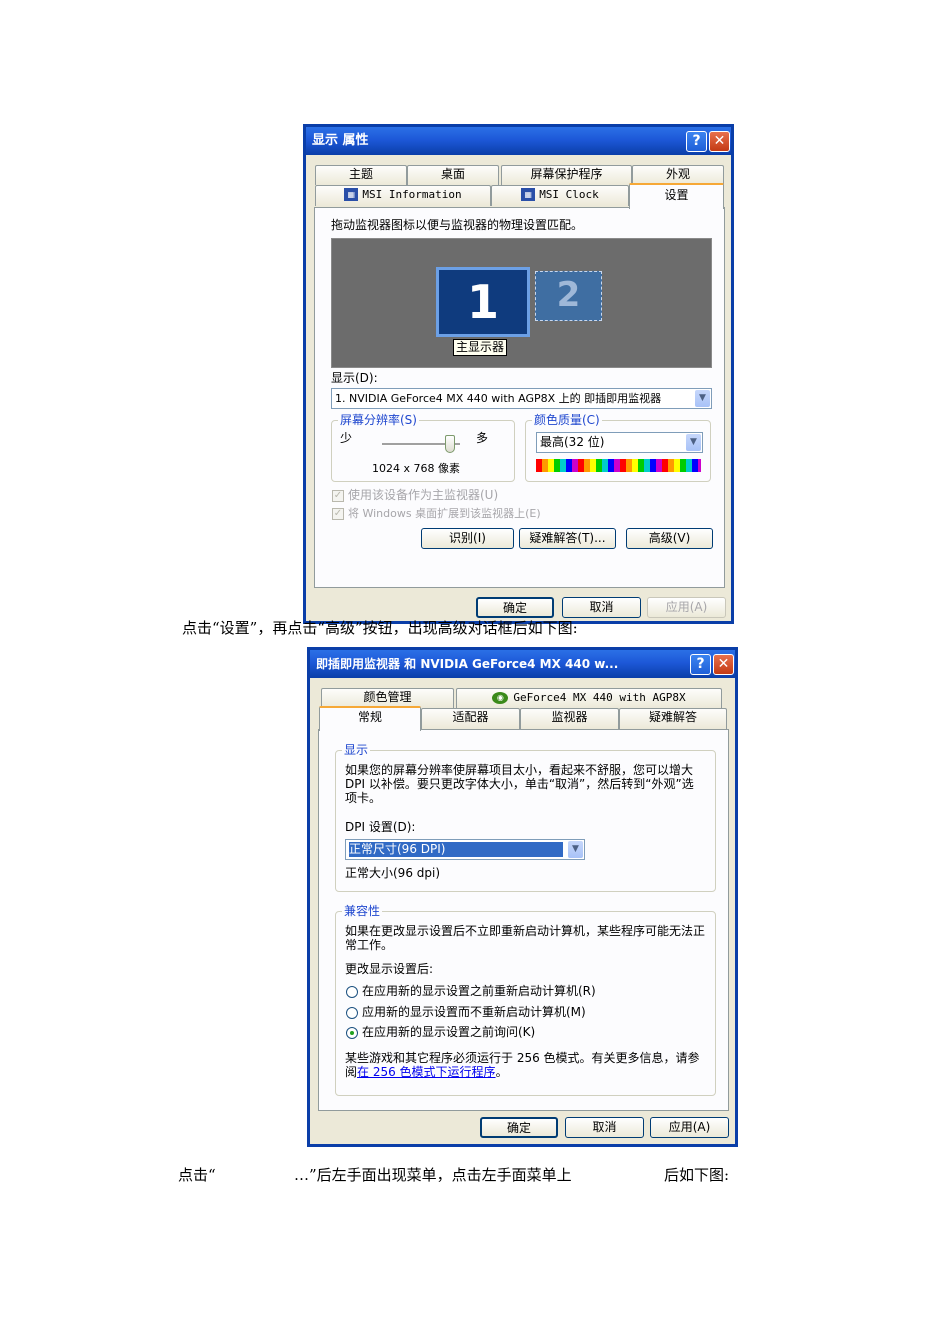 This screenshot has height=1344, width=950. Describe the element at coordinates (501, 1072) in the screenshot. I see `compat-footer-end: 。` at that location.